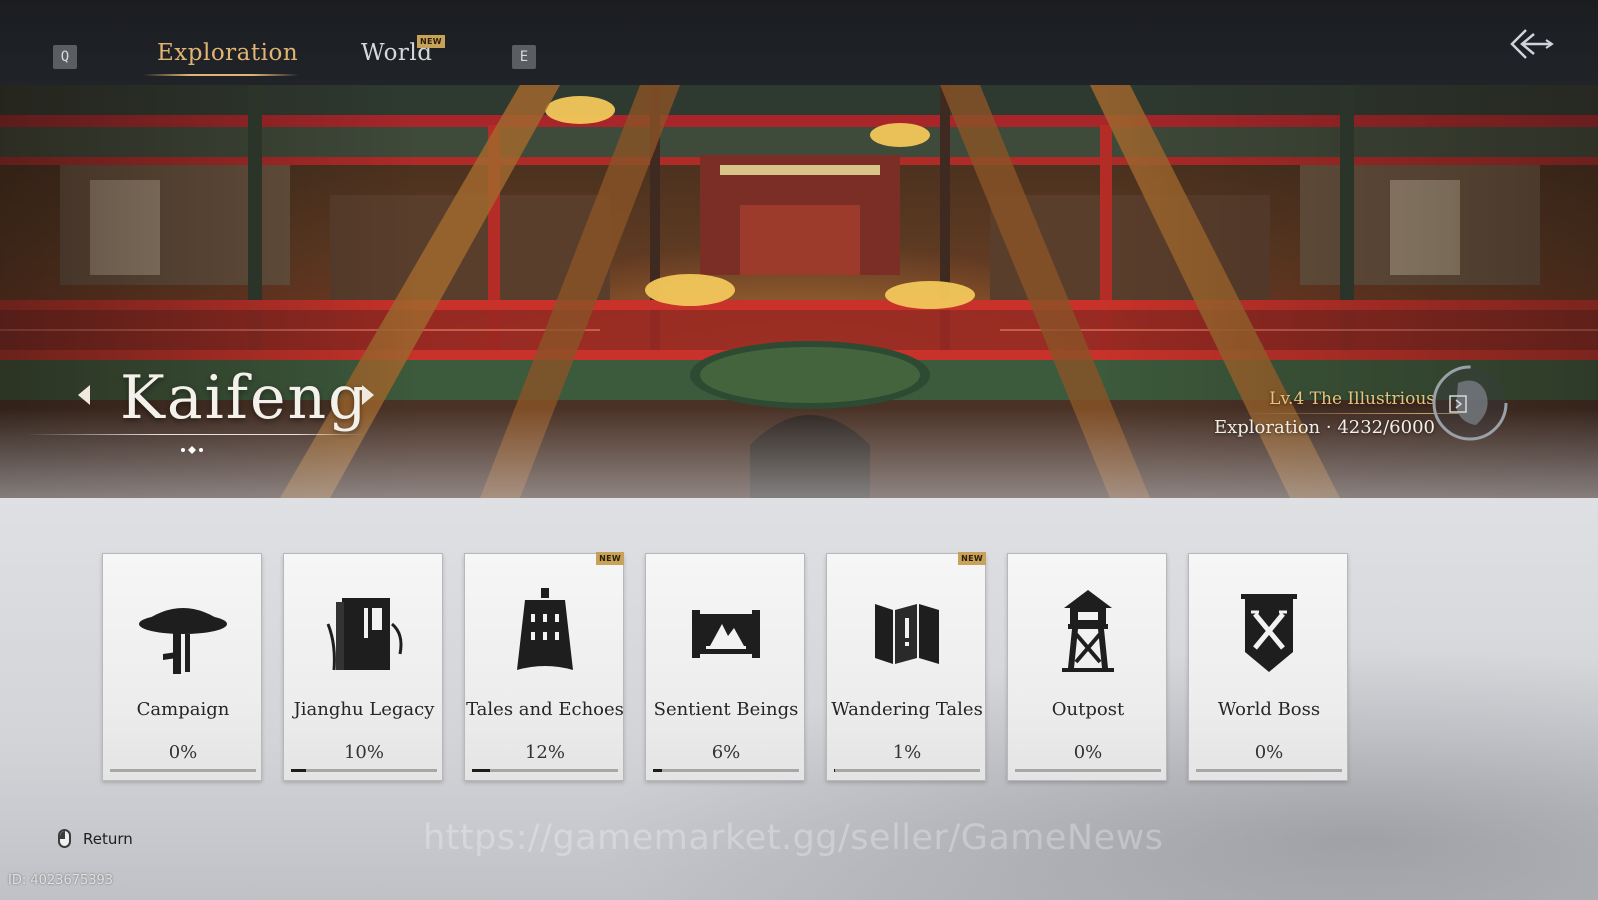 The image size is (1598, 900). I want to click on tab-exploration: Exploration, so click(227, 53).